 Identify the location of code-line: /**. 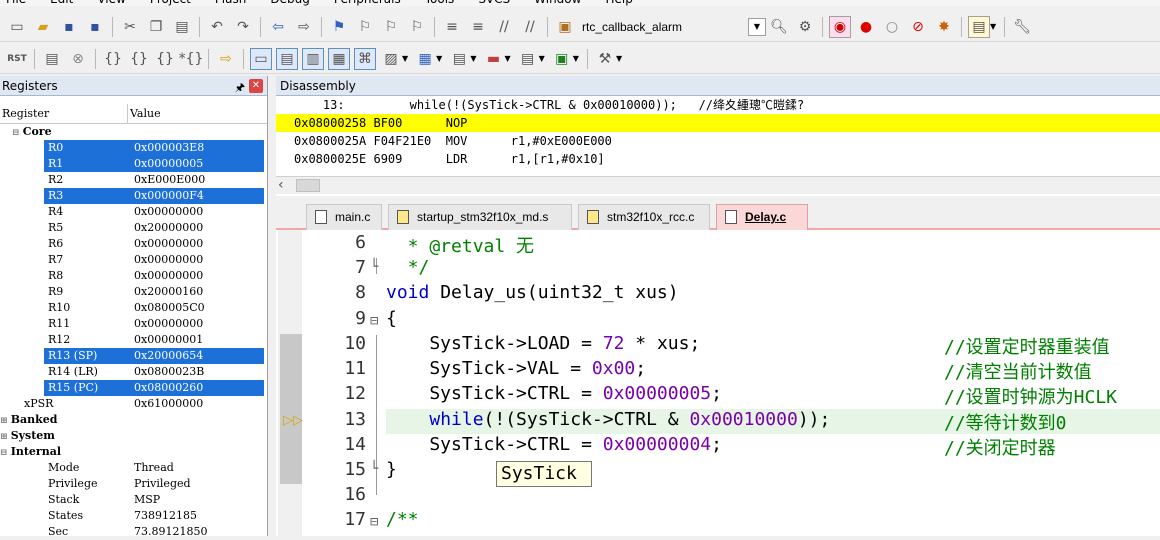
(402, 519).